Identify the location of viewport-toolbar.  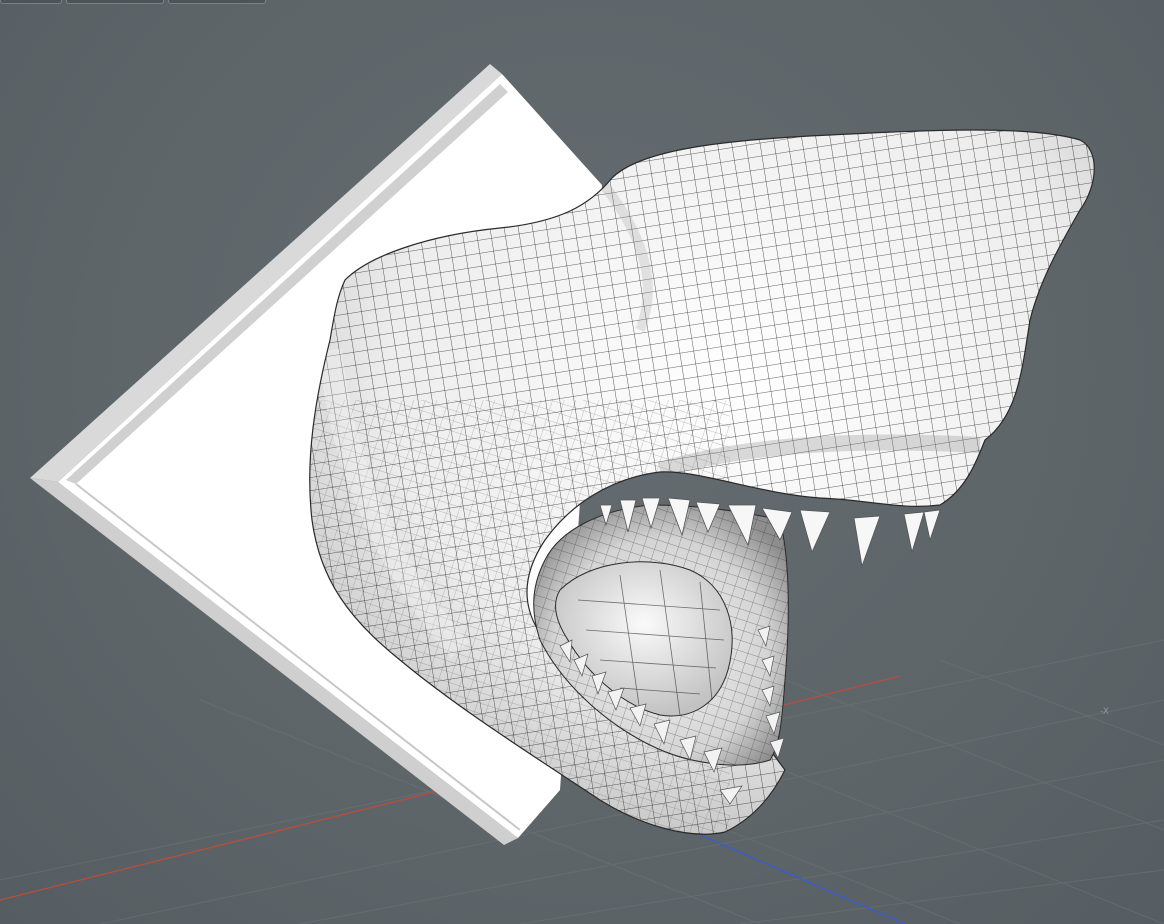
(133, 2).